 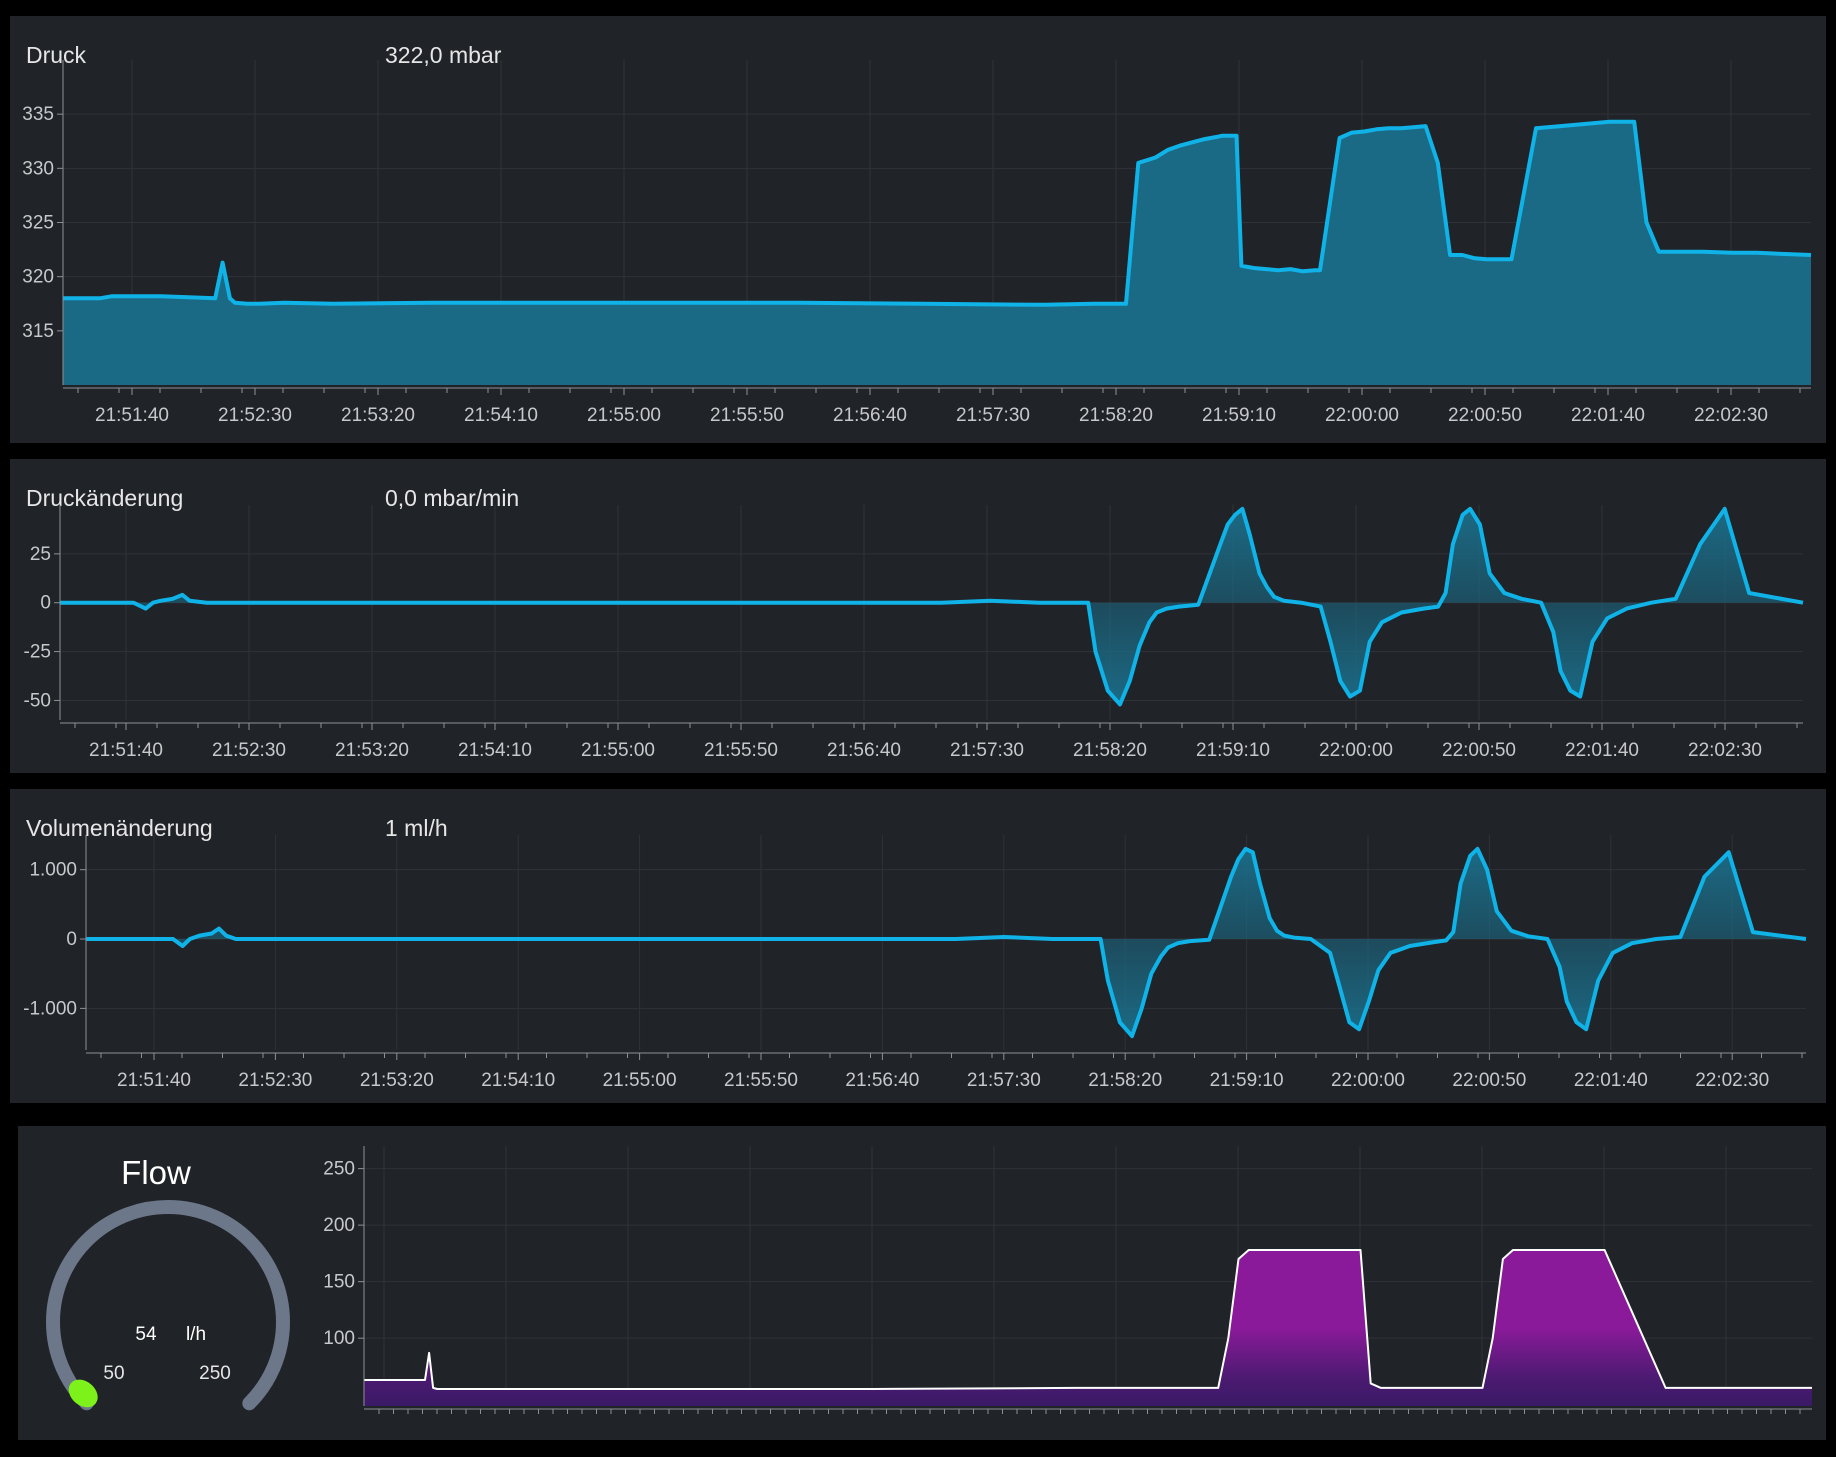 What do you see at coordinates (38, 114) in the screenshot?
I see `y-tick-label: 335` at bounding box center [38, 114].